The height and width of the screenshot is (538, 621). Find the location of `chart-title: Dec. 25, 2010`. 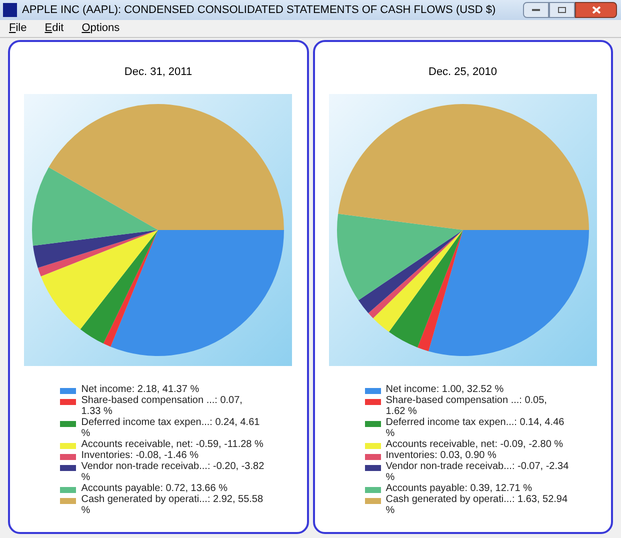

chart-title: Dec. 25, 2010 is located at coordinates (462, 72).